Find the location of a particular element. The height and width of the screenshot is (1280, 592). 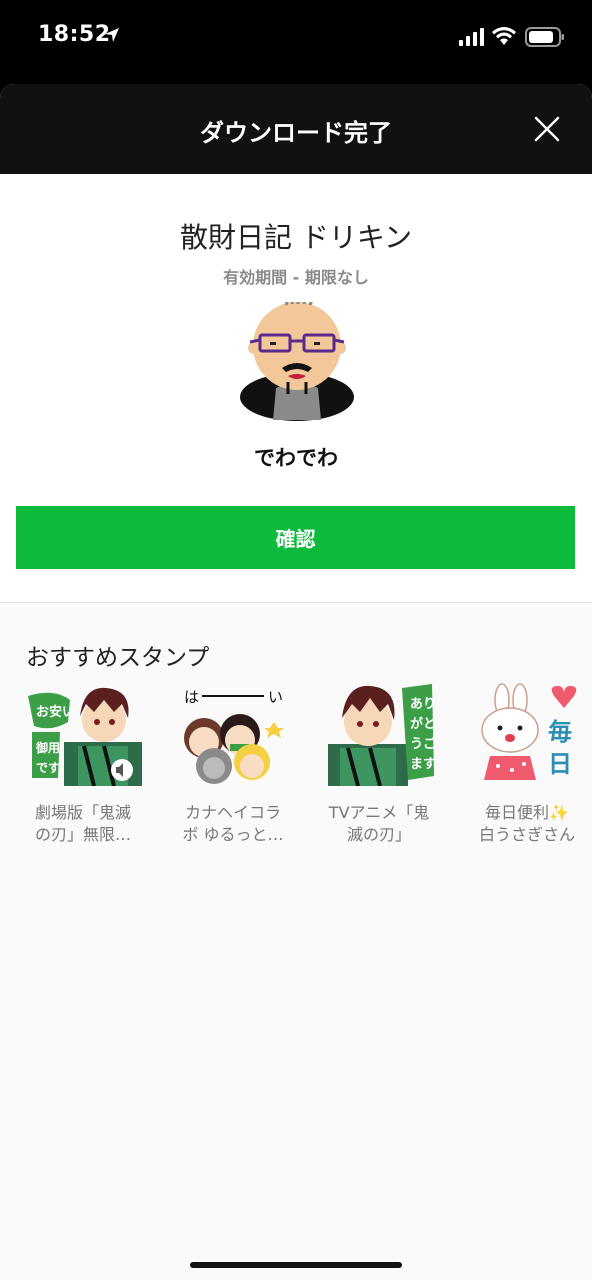

sticker-thumbnail: は い is located at coordinates (234, 736).